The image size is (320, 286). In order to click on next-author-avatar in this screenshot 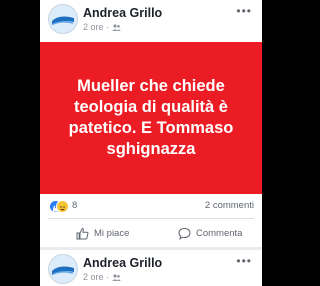, I will do `click(63, 269)`.